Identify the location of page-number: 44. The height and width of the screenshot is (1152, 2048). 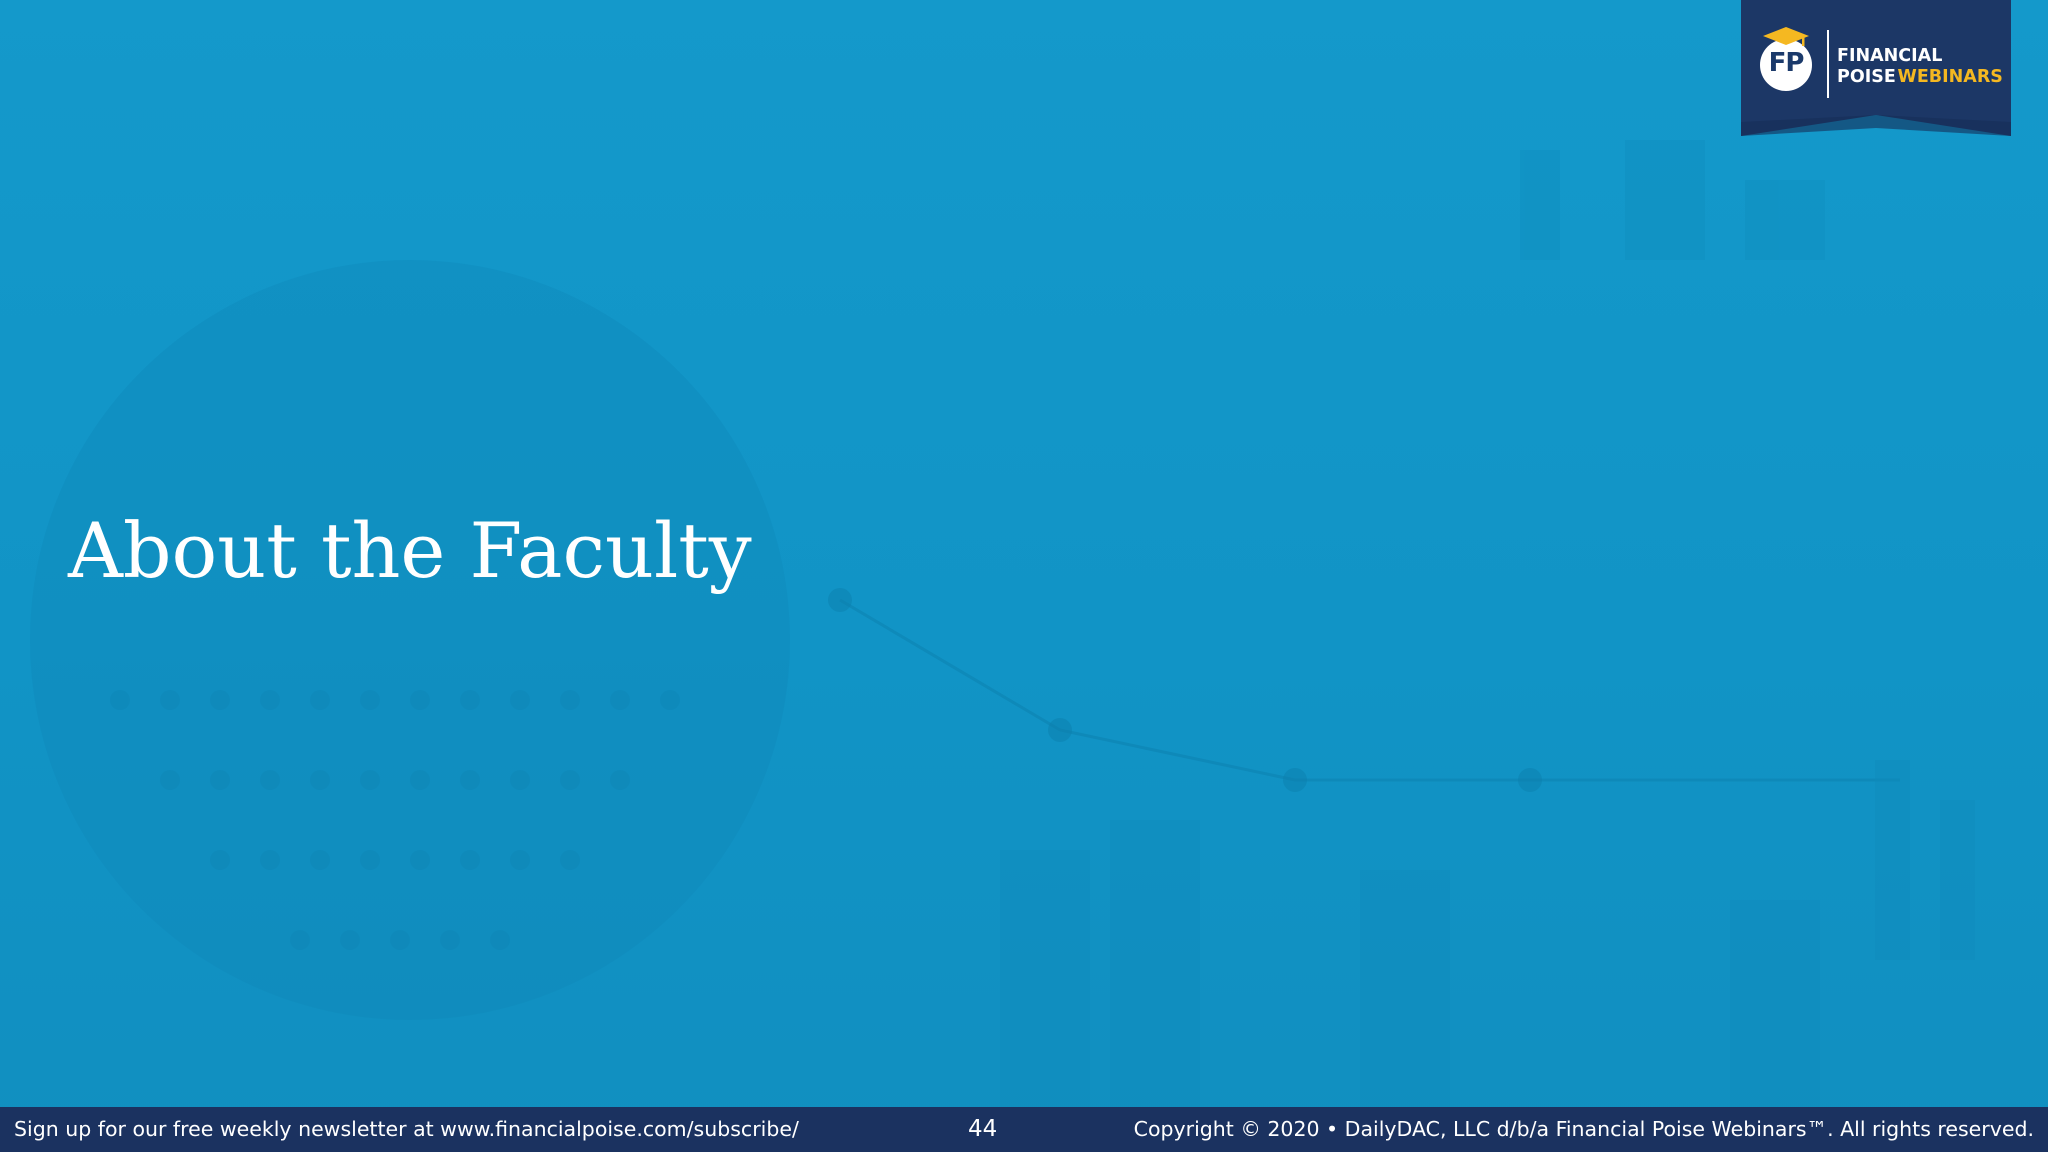
(983, 1129).